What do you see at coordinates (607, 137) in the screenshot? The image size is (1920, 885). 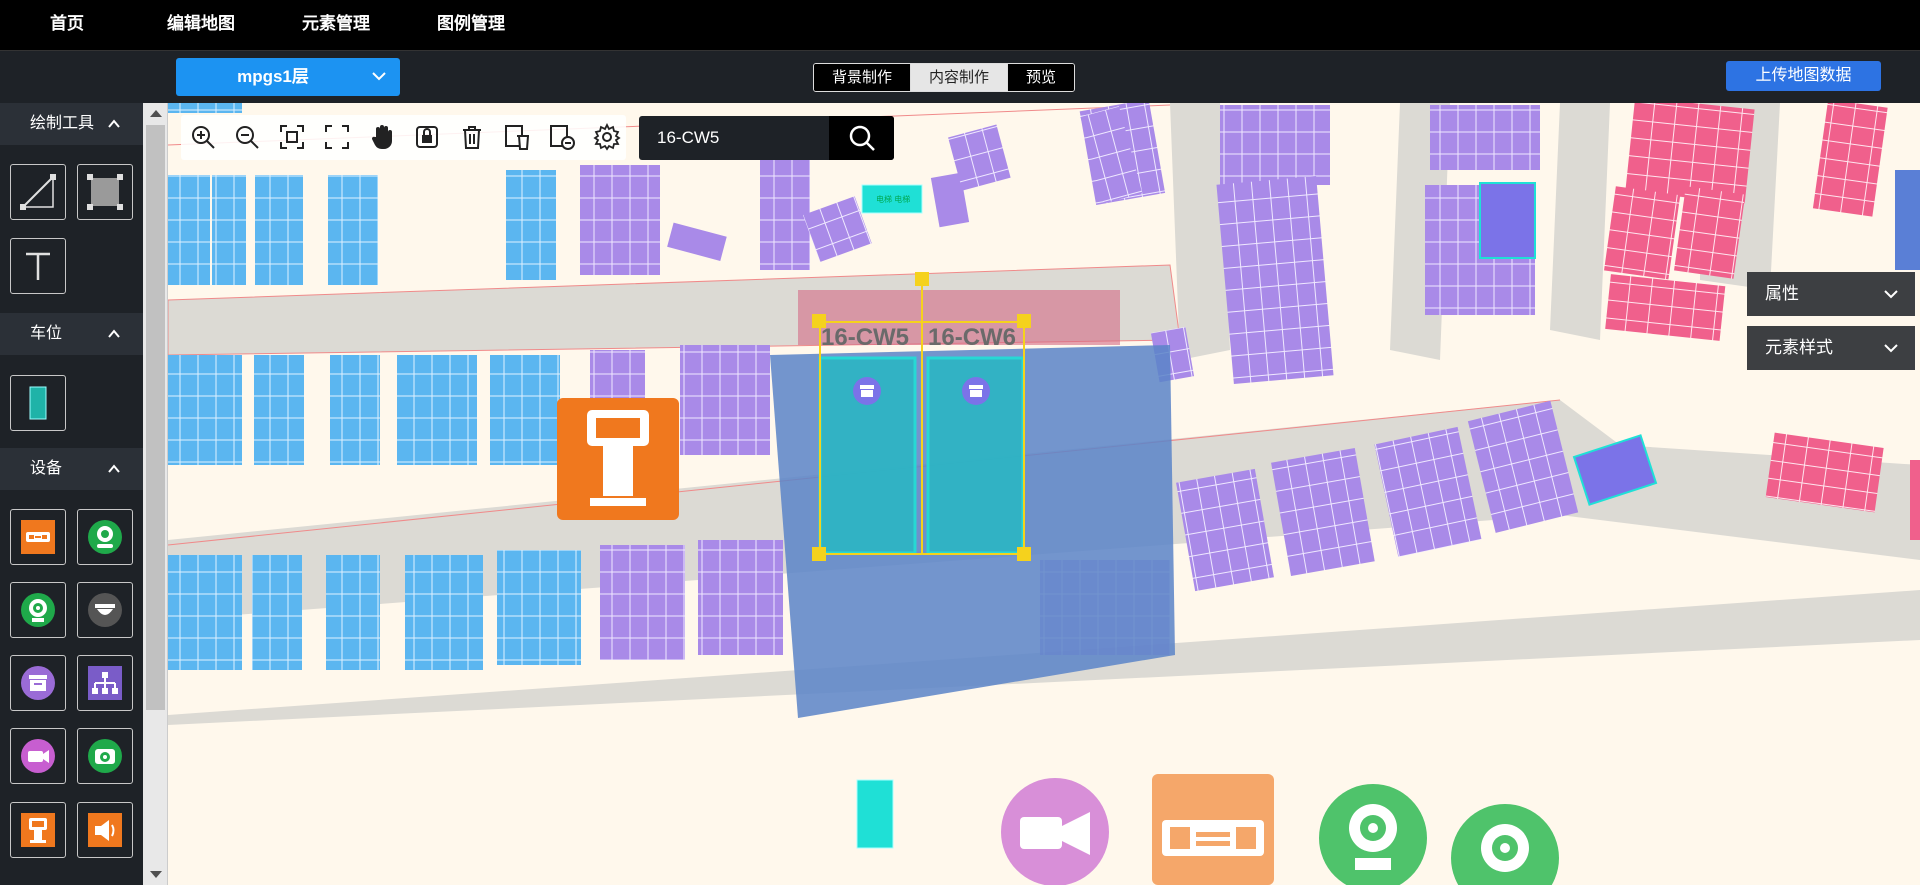 I see `settings-icon` at bounding box center [607, 137].